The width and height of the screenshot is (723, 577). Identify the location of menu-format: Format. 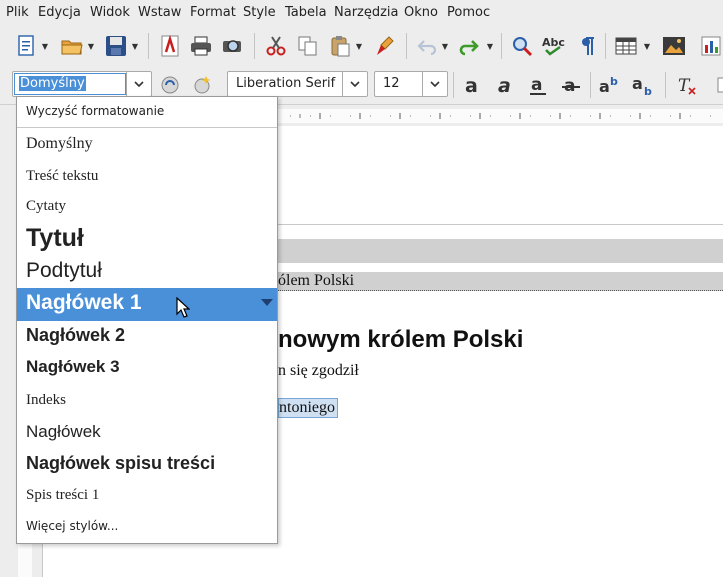
(213, 12).